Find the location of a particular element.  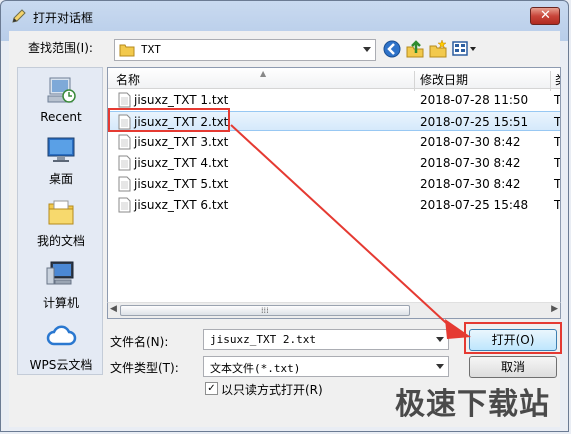

watermark-text: 极速下载站 is located at coordinates (472, 404).